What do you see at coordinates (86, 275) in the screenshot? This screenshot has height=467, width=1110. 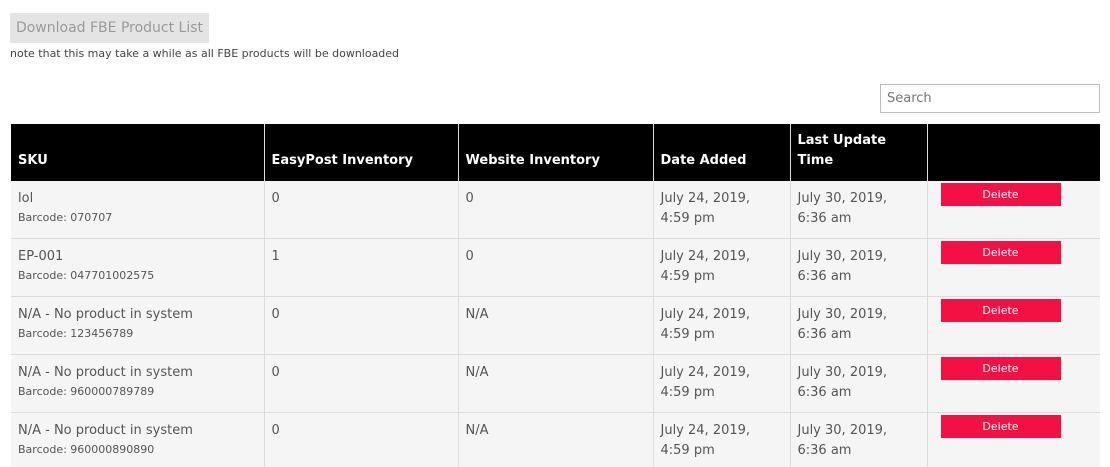 I see `barcode-text: Barcode: 047701002575` at bounding box center [86, 275].